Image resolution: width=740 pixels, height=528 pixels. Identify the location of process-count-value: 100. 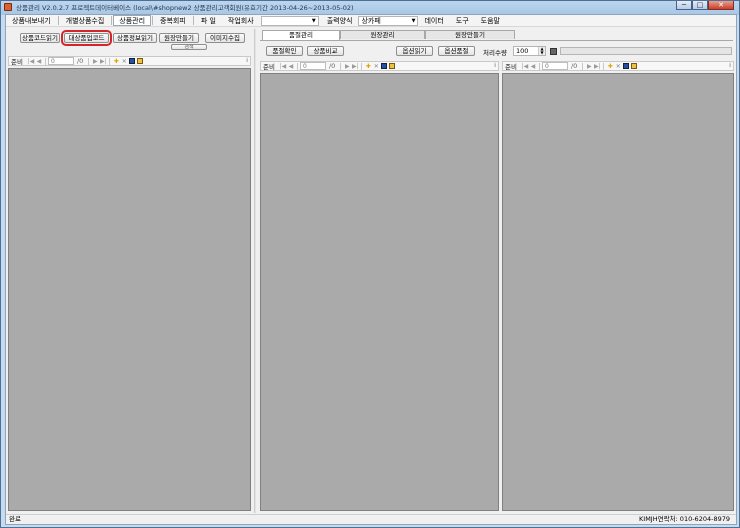
(522, 51).